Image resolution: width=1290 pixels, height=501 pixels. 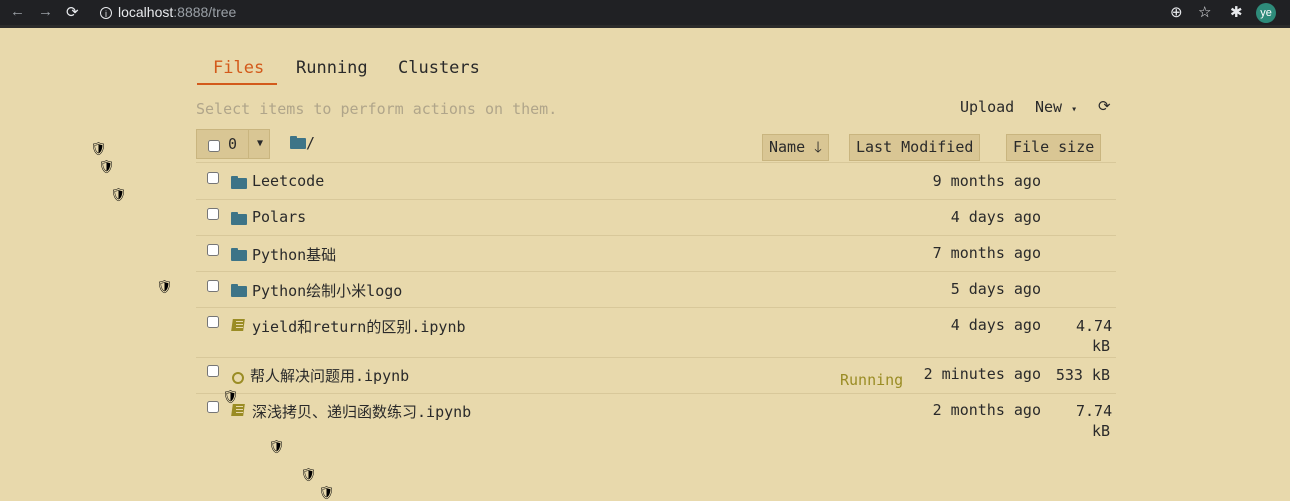 What do you see at coordinates (327, 290) in the screenshot?
I see `item-name-link: Python绘制小米logo` at bounding box center [327, 290].